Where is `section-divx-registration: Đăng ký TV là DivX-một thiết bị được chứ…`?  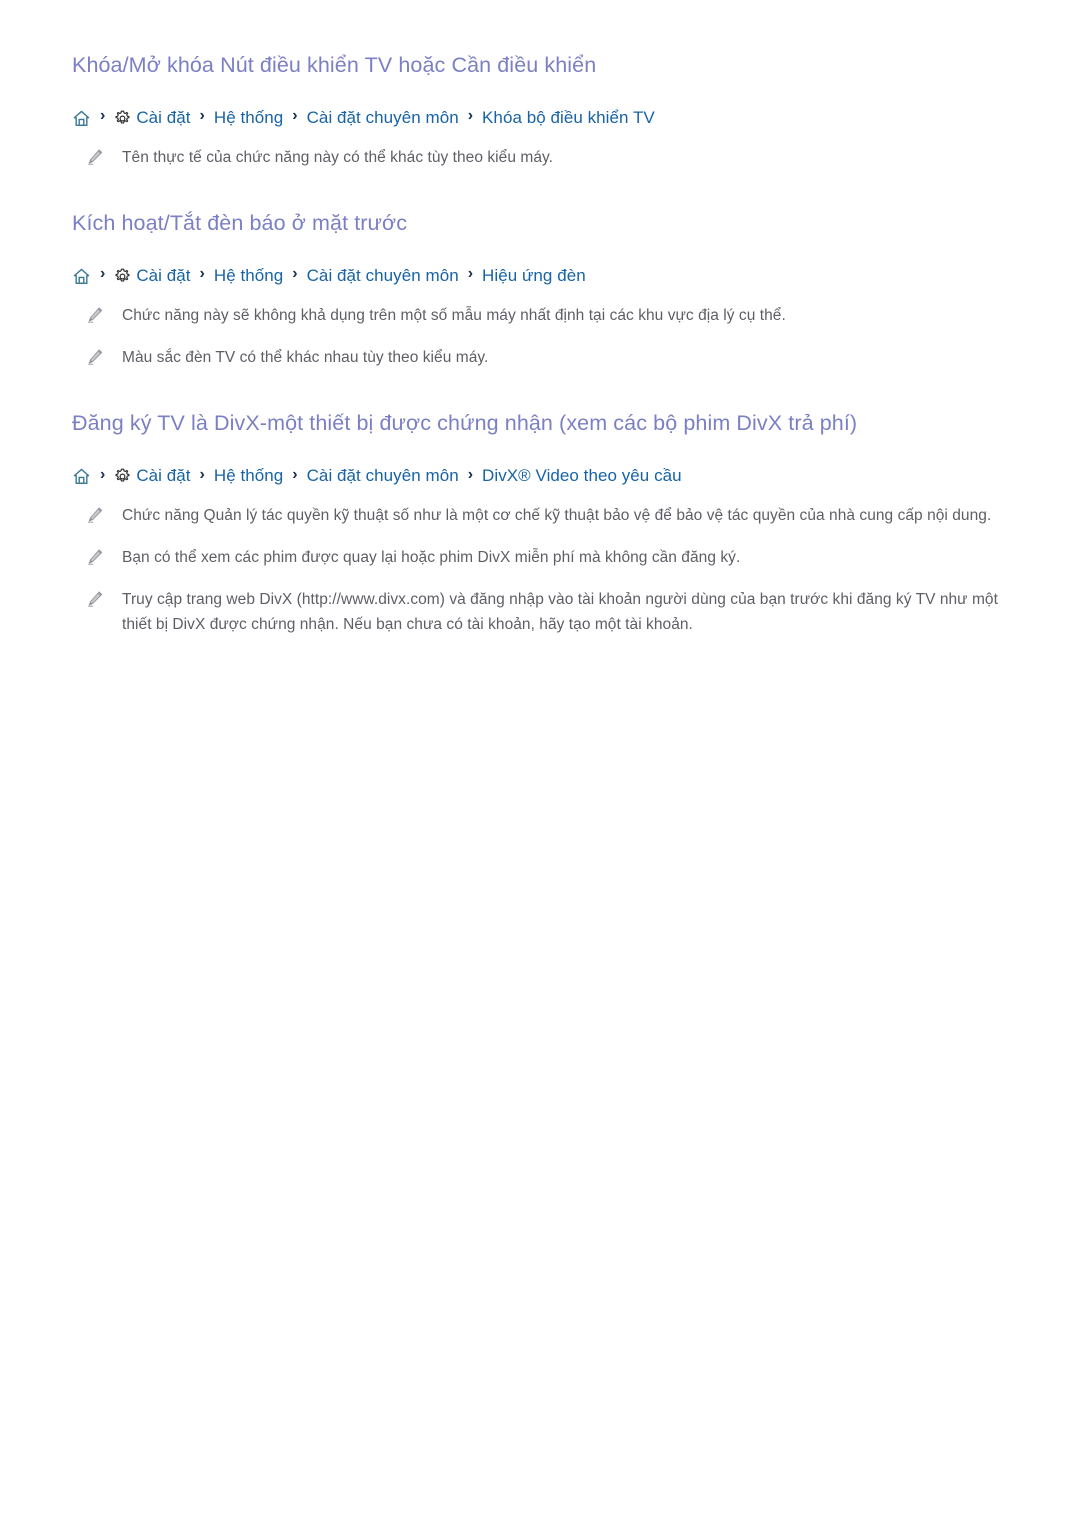 section-divx-registration: Đăng ký TV là DivX-một thiết bị được chứ… is located at coordinates (546, 523).